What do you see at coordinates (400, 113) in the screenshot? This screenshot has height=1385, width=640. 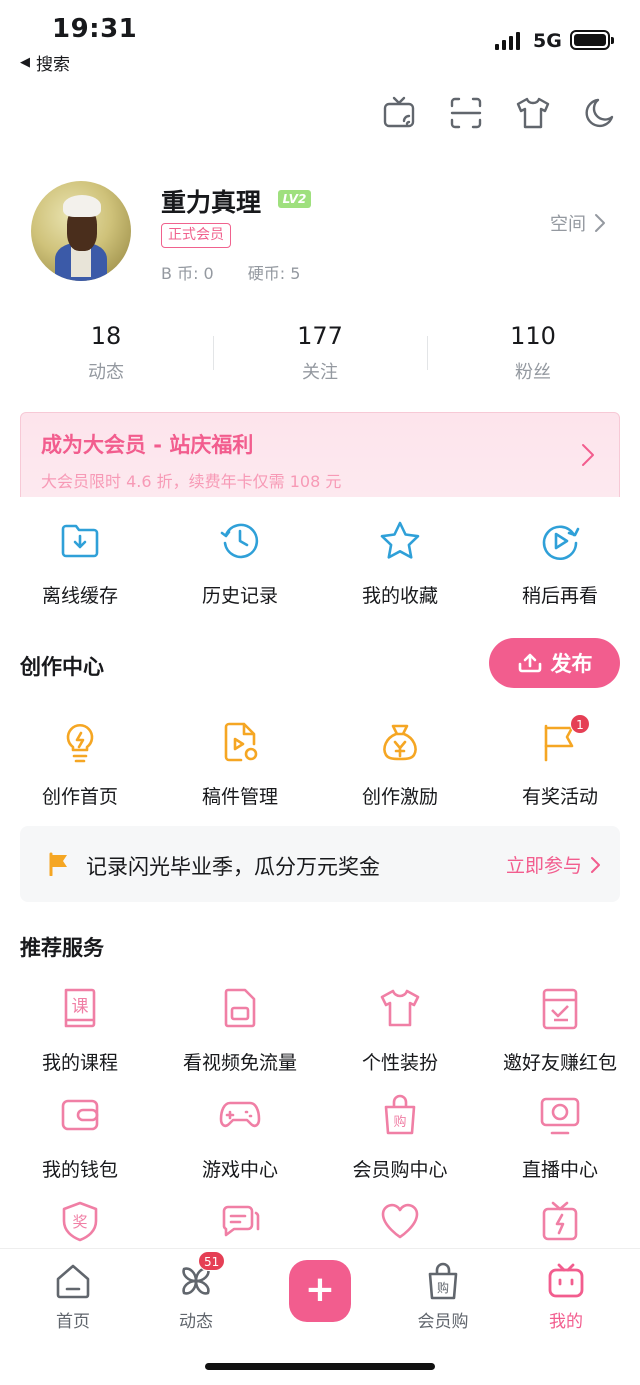 I see `tv-cast-icon` at bounding box center [400, 113].